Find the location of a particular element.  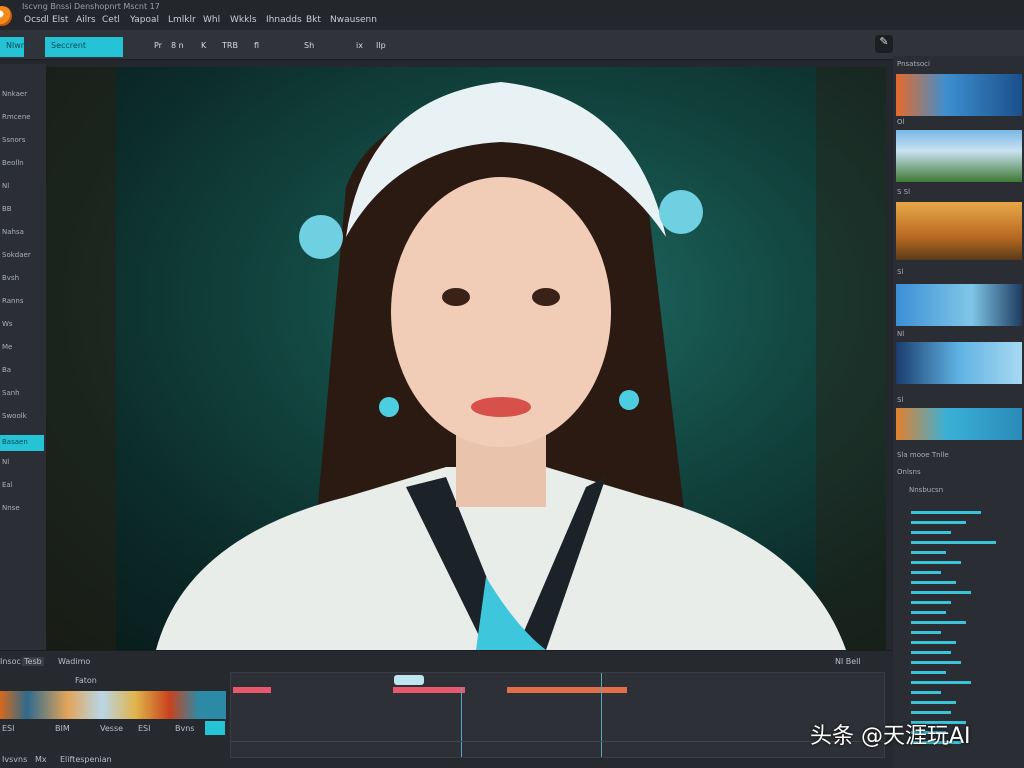

sidebar-item: Ws is located at coordinates (22, 324).